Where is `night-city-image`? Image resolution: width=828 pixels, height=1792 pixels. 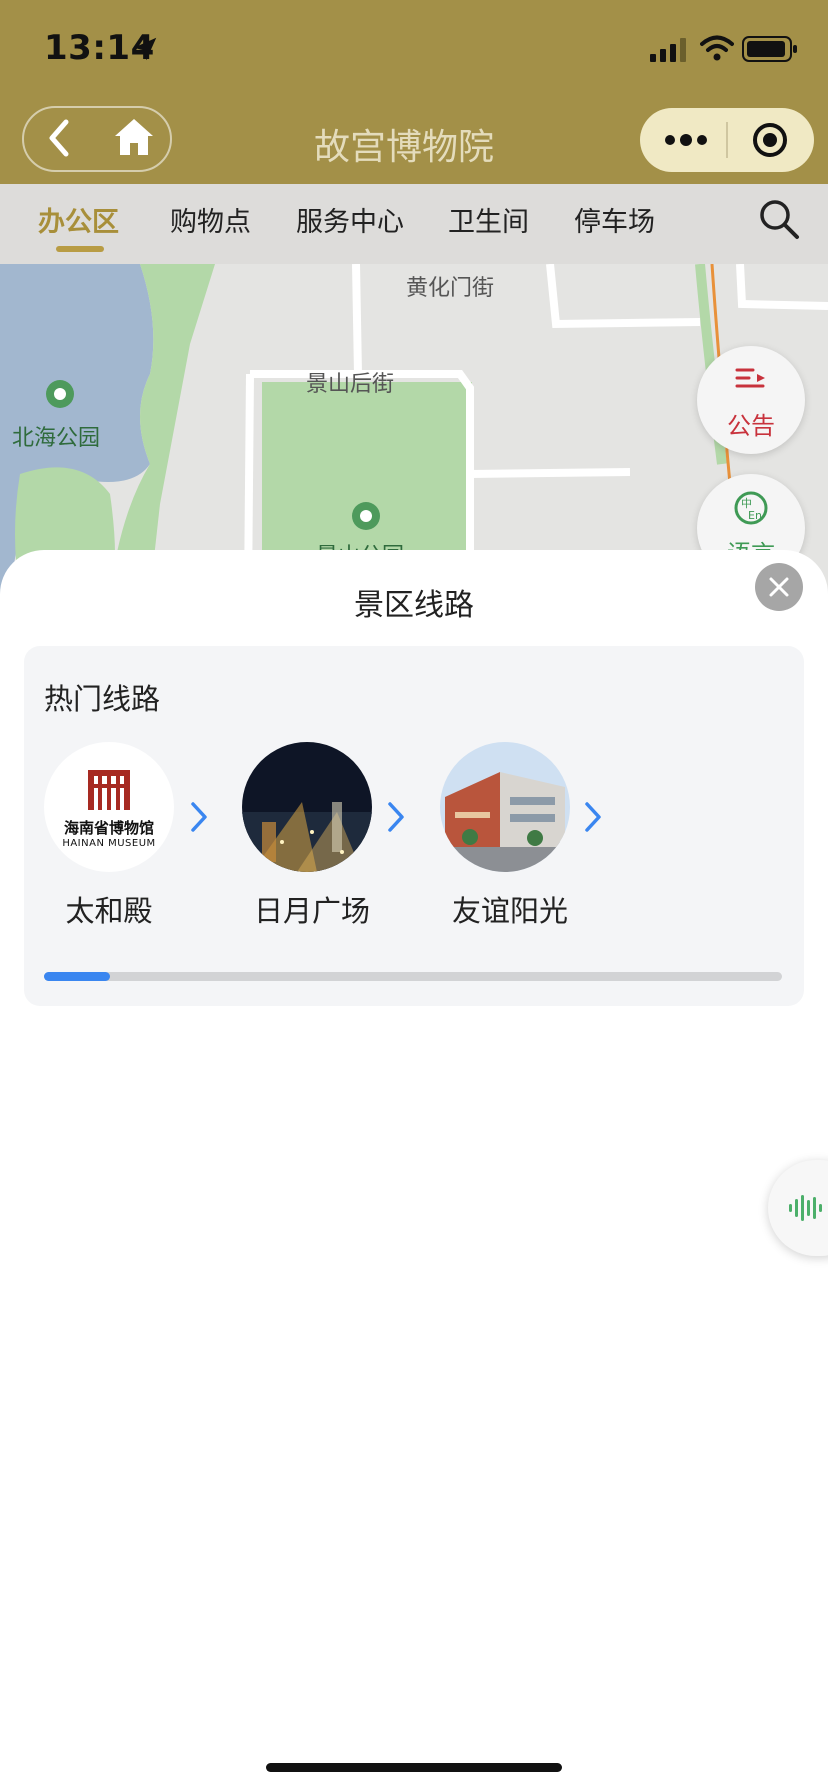
night-city-image is located at coordinates (307, 807).